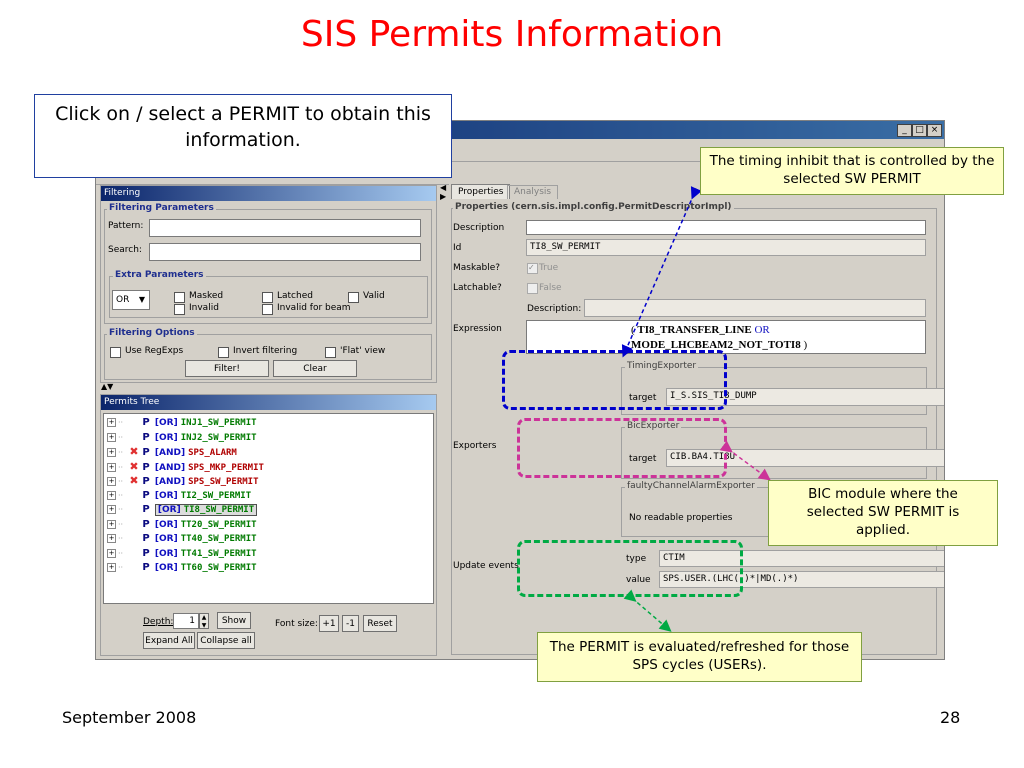 The height and width of the screenshot is (768, 1024). Describe the element at coordinates (745, 460) in the screenshot. I see `bic-arrow` at that location.